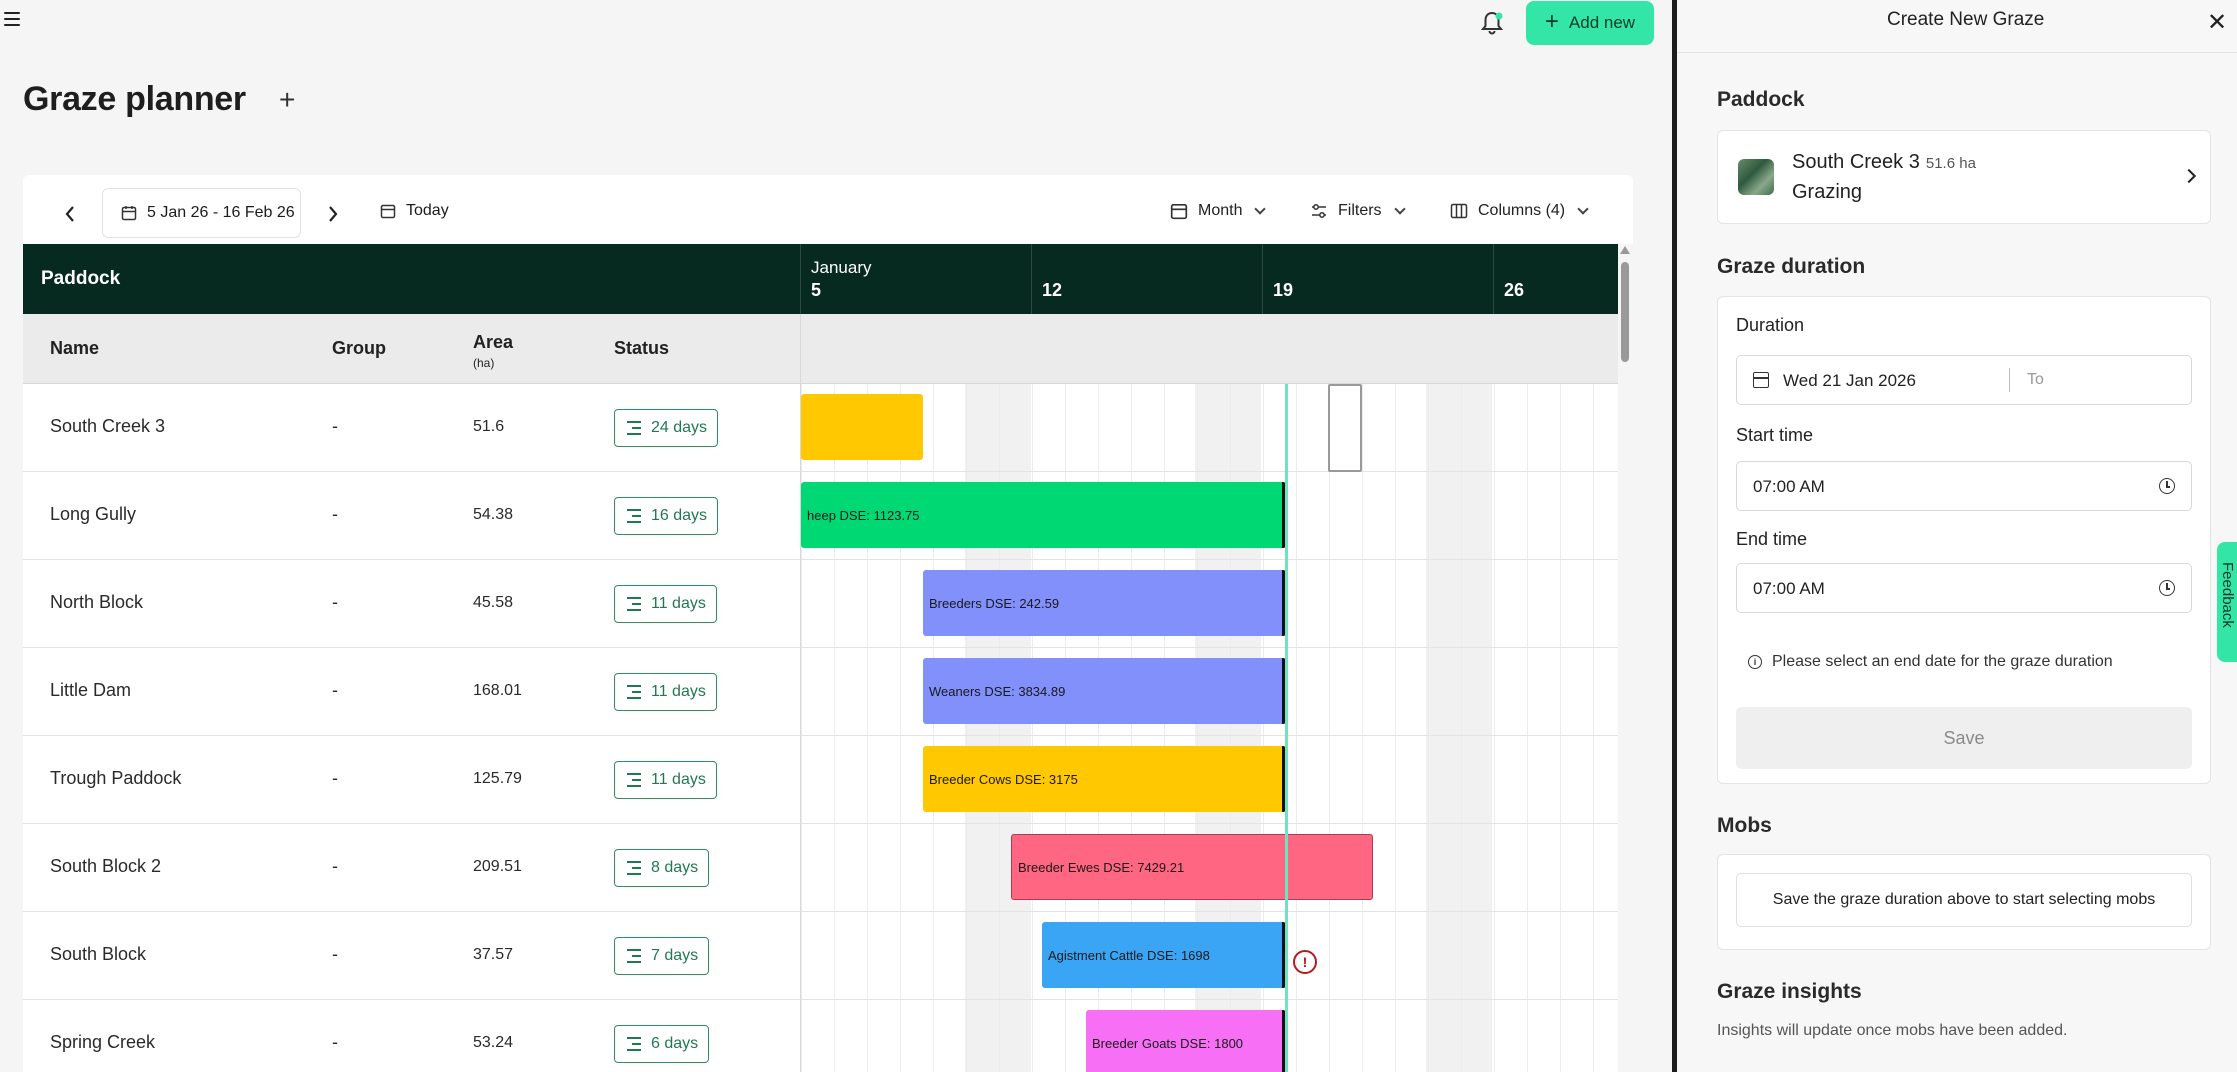 This screenshot has height=1072, width=2237. Describe the element at coordinates (74, 348) in the screenshot. I see `column-header-name: Name` at that location.